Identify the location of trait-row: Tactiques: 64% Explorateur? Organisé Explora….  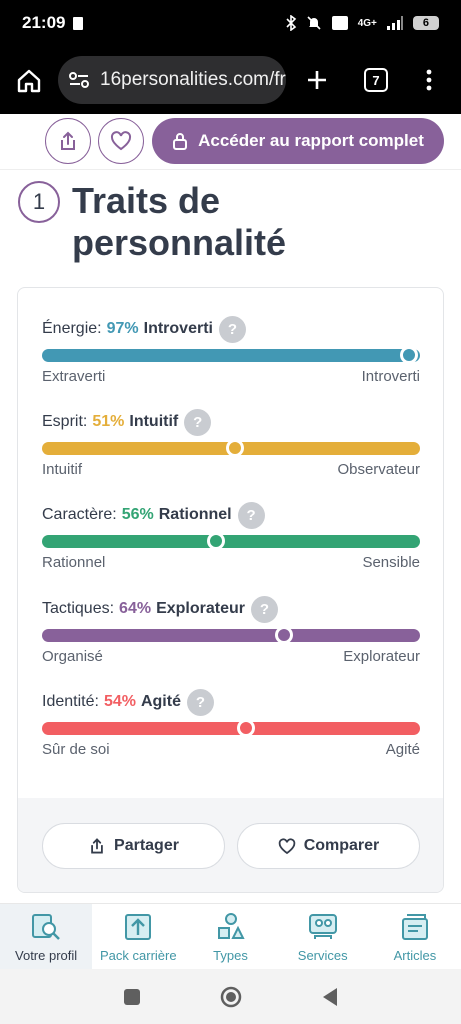
(231, 629).